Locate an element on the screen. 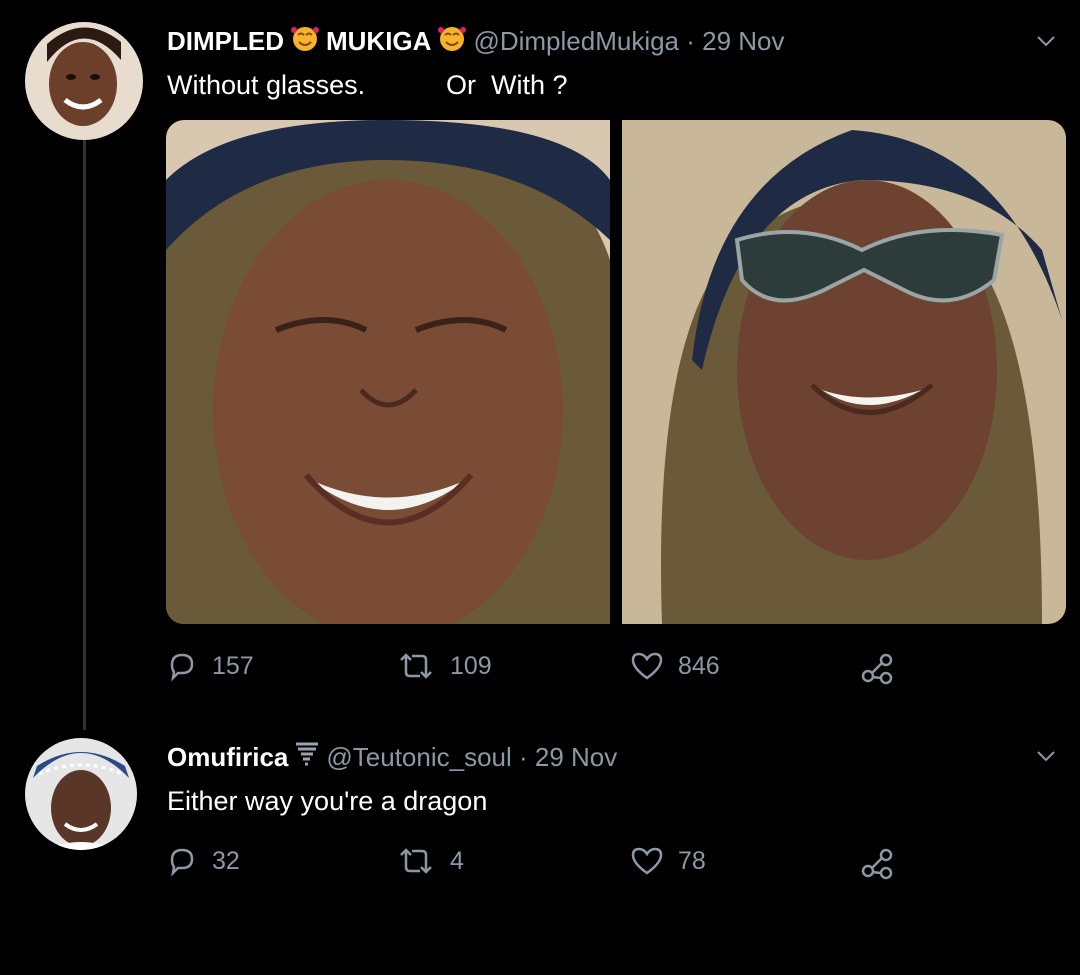 The image size is (1080, 975). like-count: 846 is located at coordinates (699, 665).